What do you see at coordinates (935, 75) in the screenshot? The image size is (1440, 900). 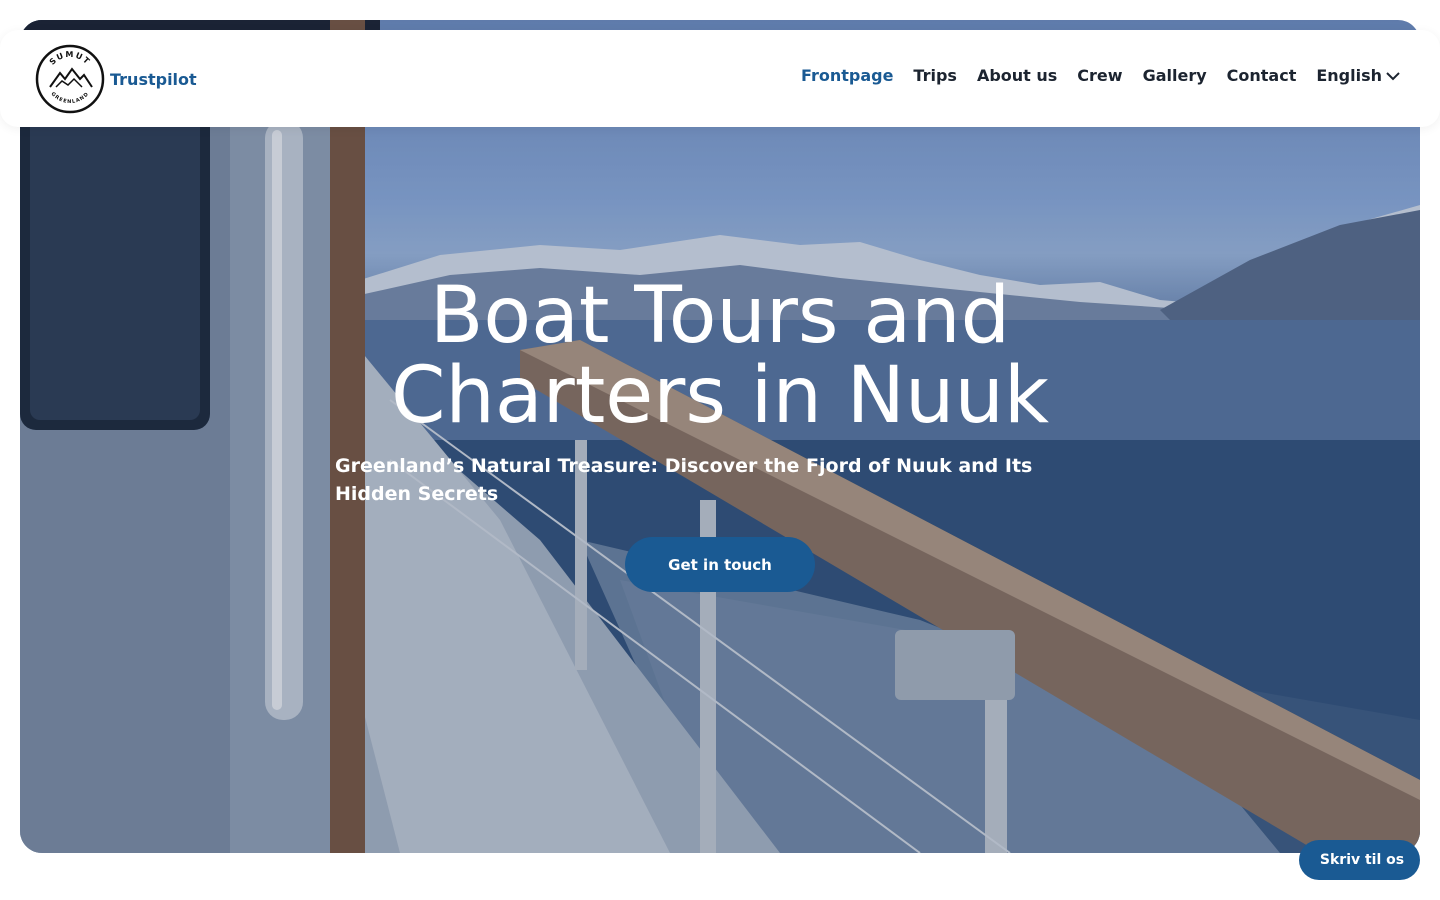 I see `nav-item-trips: Trips` at bounding box center [935, 75].